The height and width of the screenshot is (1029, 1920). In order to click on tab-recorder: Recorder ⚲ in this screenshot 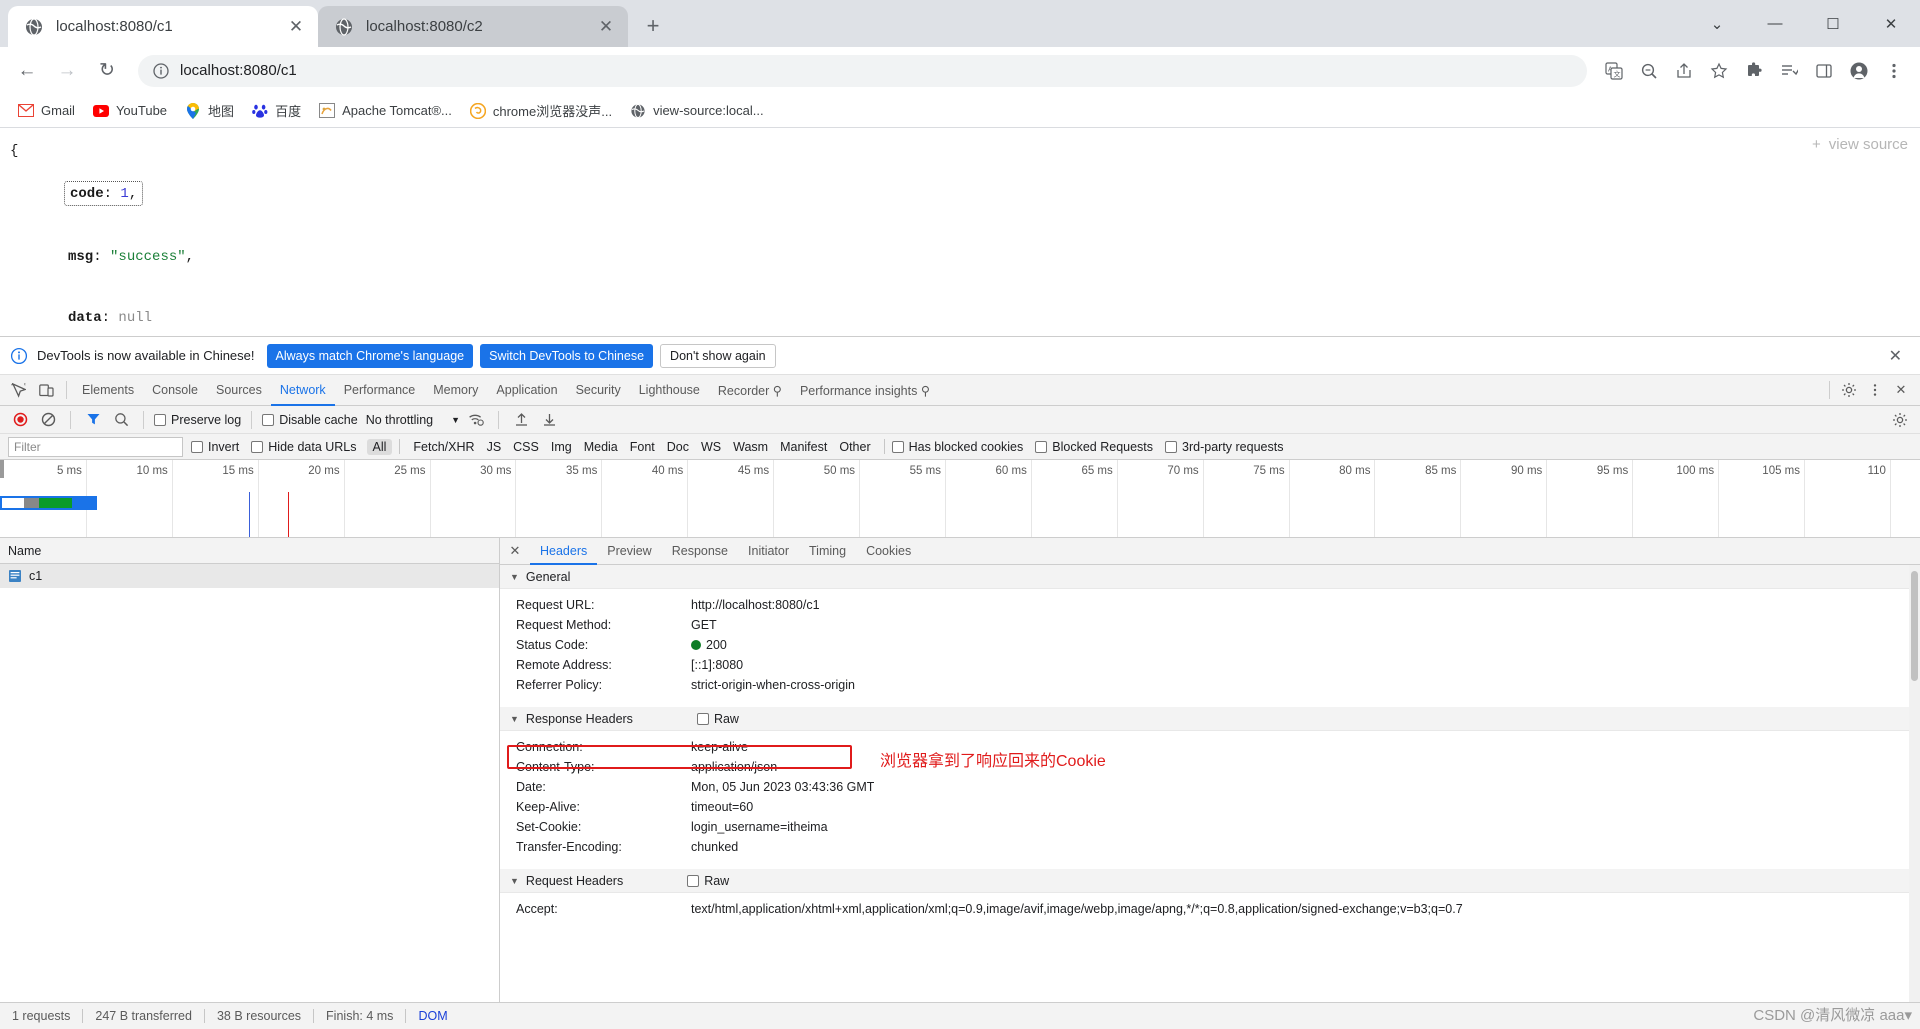, I will do `click(750, 390)`.